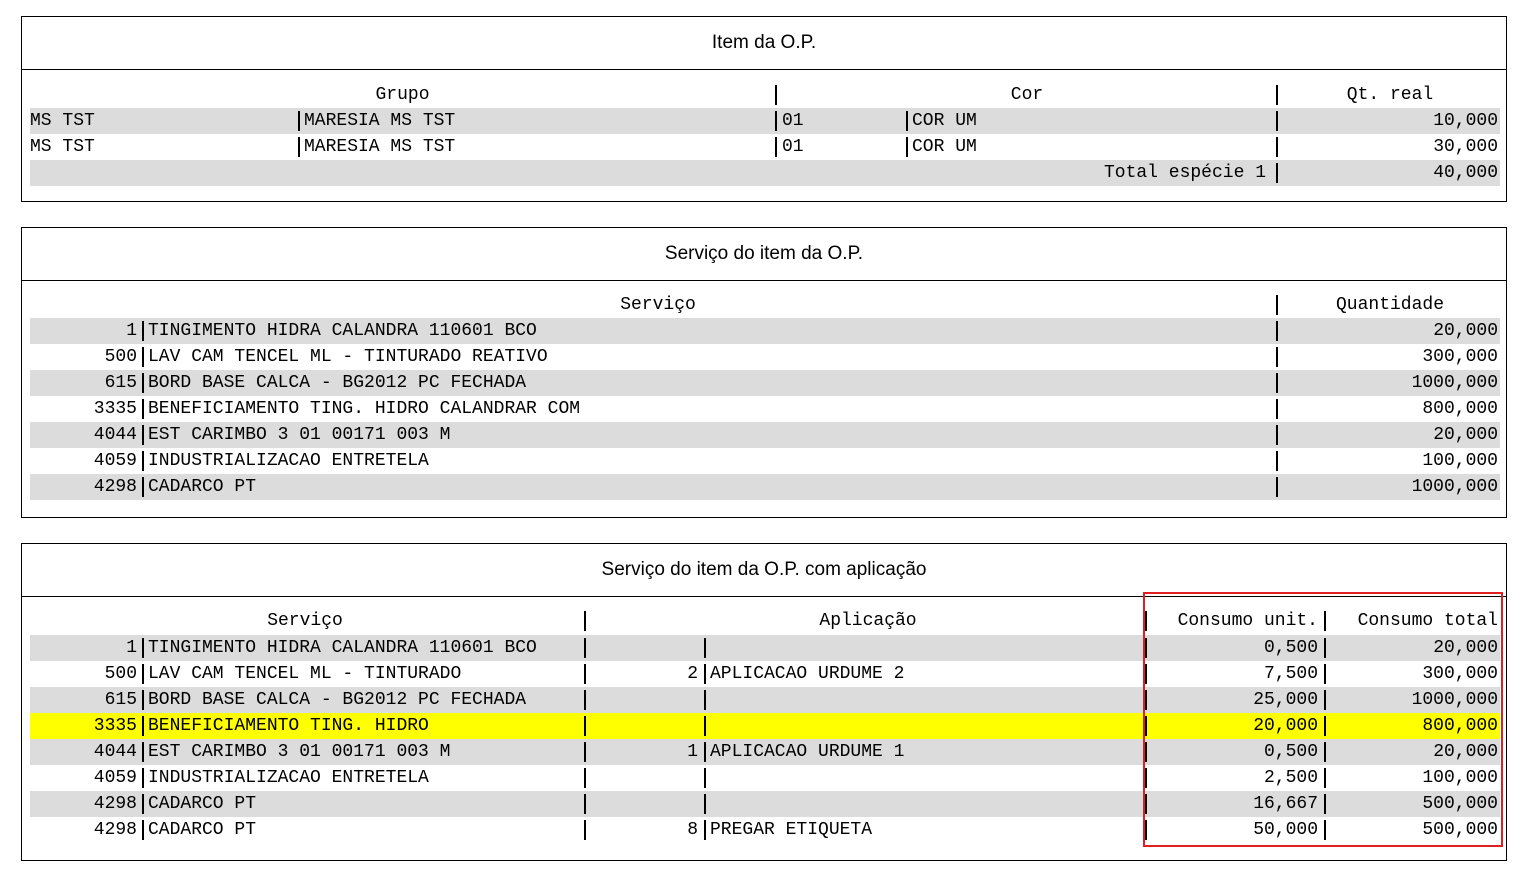 The width and height of the screenshot is (1526, 878). I want to click on servico-code: 1, so click(131, 331).